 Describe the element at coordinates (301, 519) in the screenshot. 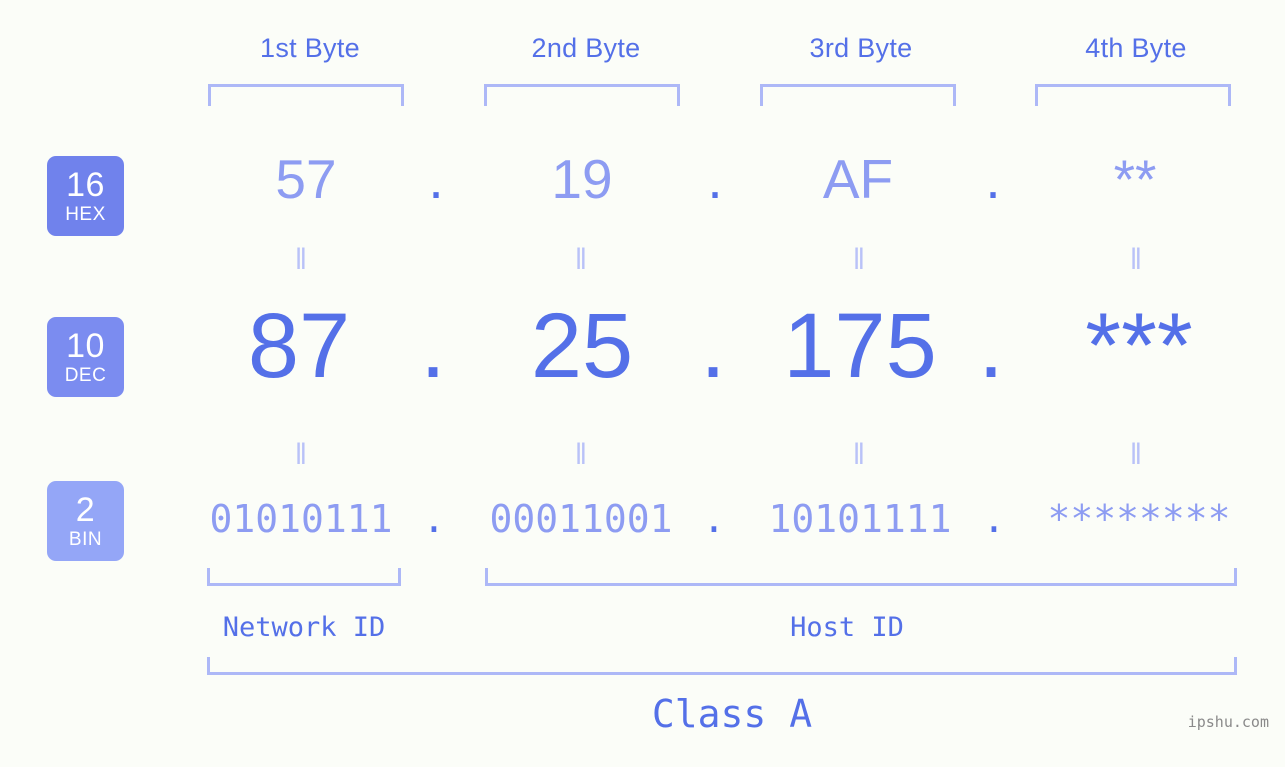

I see `bin-byte-1: 01010111` at that location.